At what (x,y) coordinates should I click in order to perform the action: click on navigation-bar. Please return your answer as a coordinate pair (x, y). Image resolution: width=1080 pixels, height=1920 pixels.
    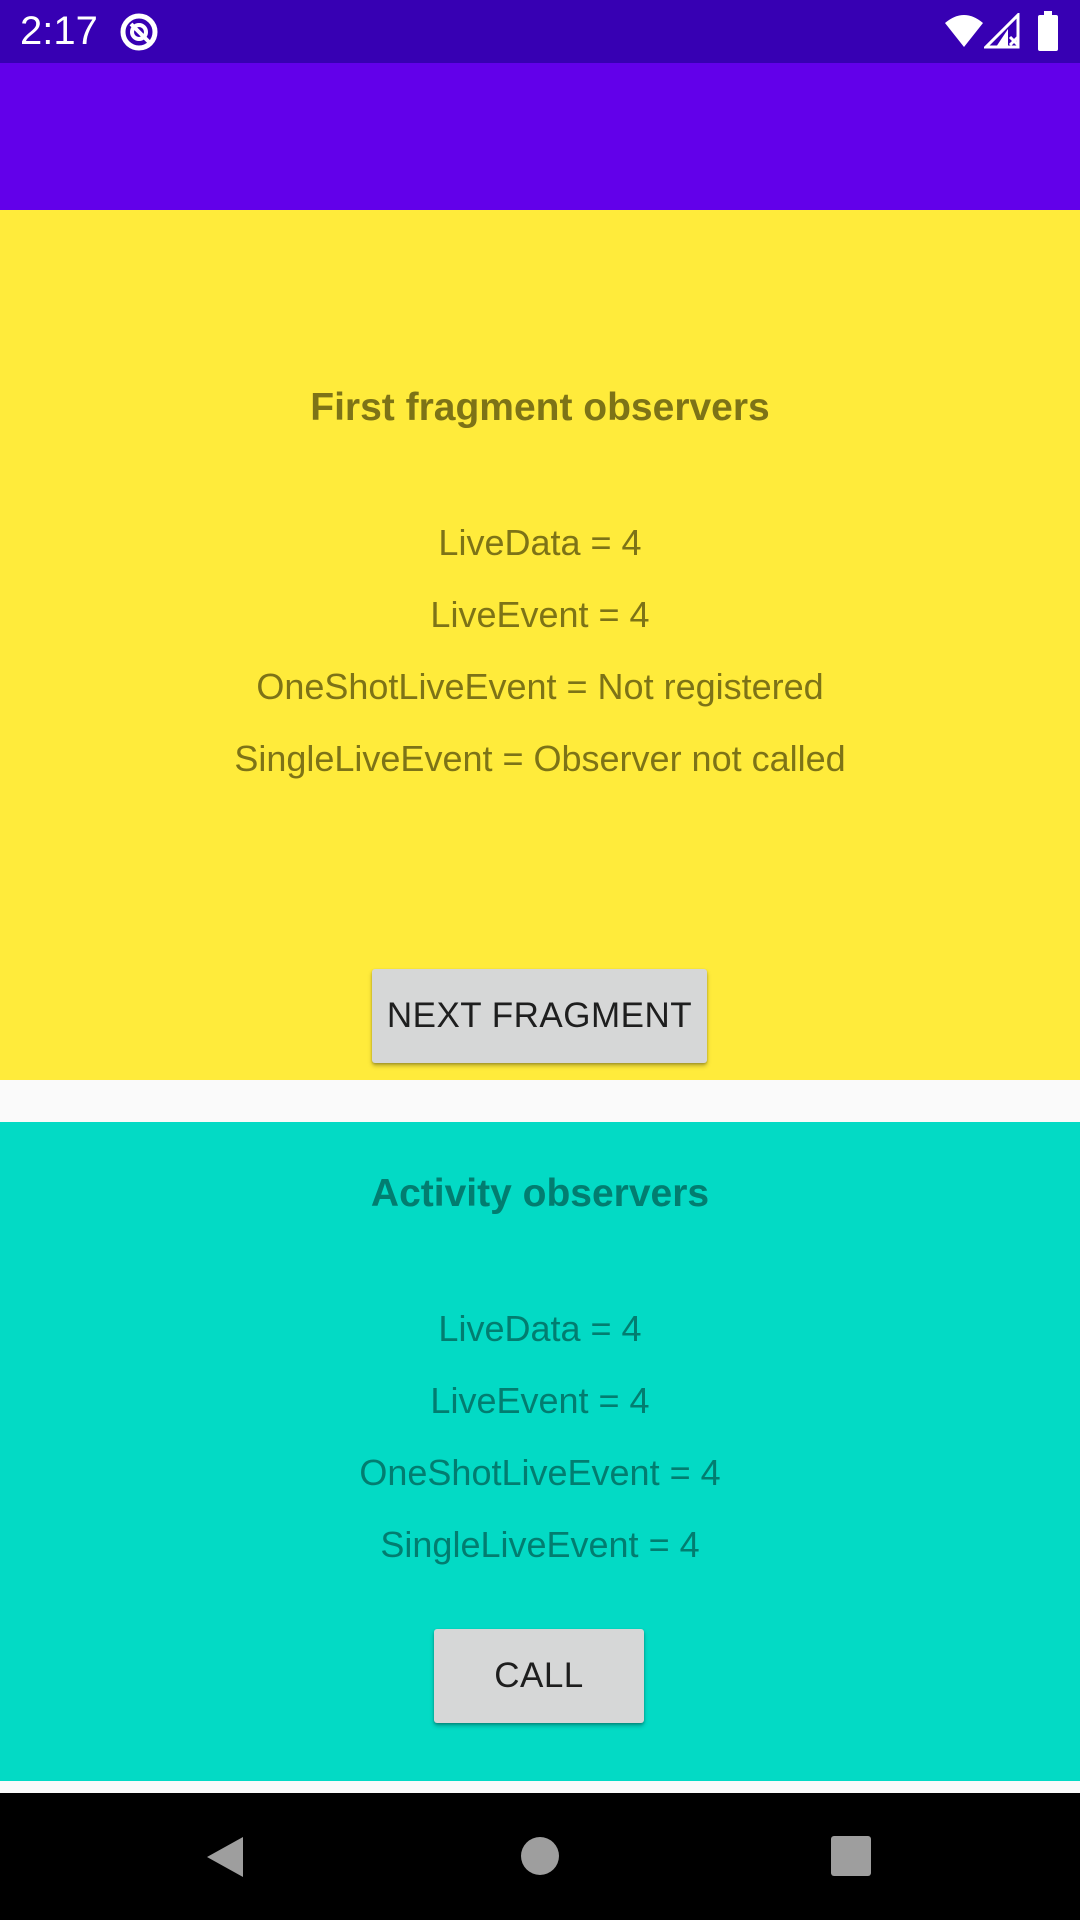
    Looking at the image, I should click on (540, 1856).